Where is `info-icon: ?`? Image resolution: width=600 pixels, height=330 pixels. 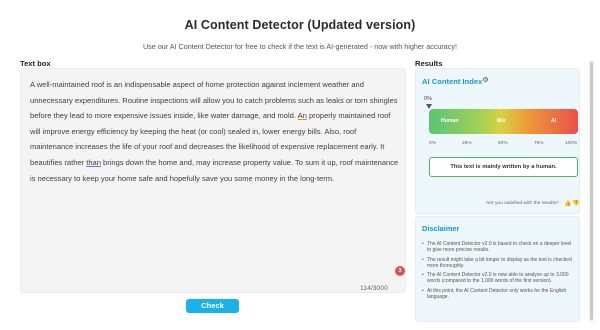 info-icon: ? is located at coordinates (486, 79).